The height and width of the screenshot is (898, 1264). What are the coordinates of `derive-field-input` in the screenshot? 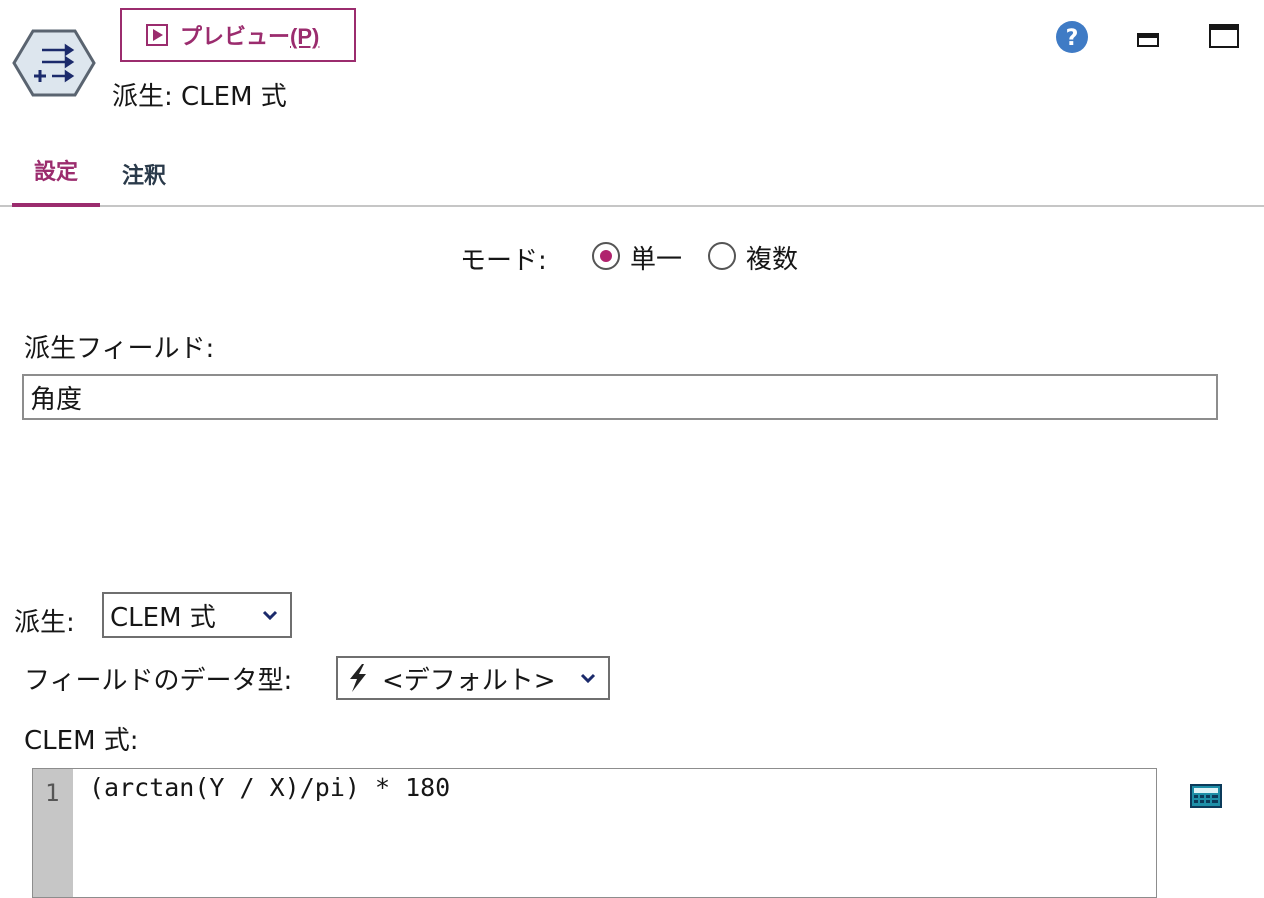 It's located at (620, 397).